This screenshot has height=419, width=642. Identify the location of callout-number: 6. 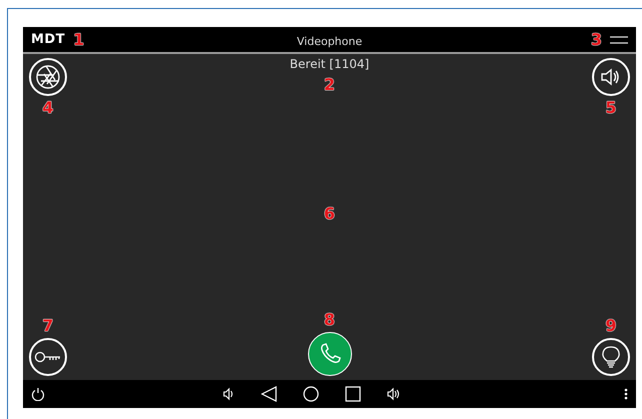
(330, 214).